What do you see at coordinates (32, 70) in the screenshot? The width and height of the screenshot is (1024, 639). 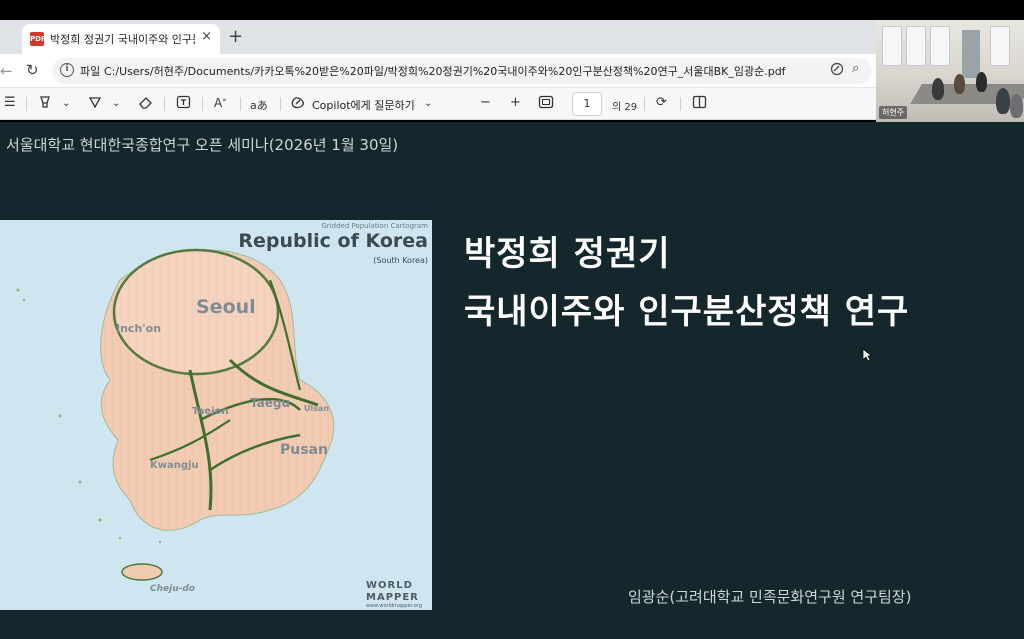 I see `reload-icon: ↻` at bounding box center [32, 70].